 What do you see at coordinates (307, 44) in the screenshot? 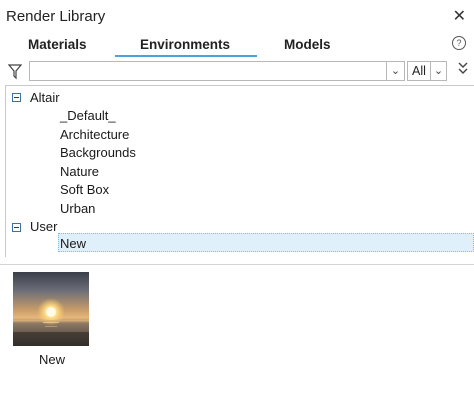
I see `tab-models: Models` at bounding box center [307, 44].